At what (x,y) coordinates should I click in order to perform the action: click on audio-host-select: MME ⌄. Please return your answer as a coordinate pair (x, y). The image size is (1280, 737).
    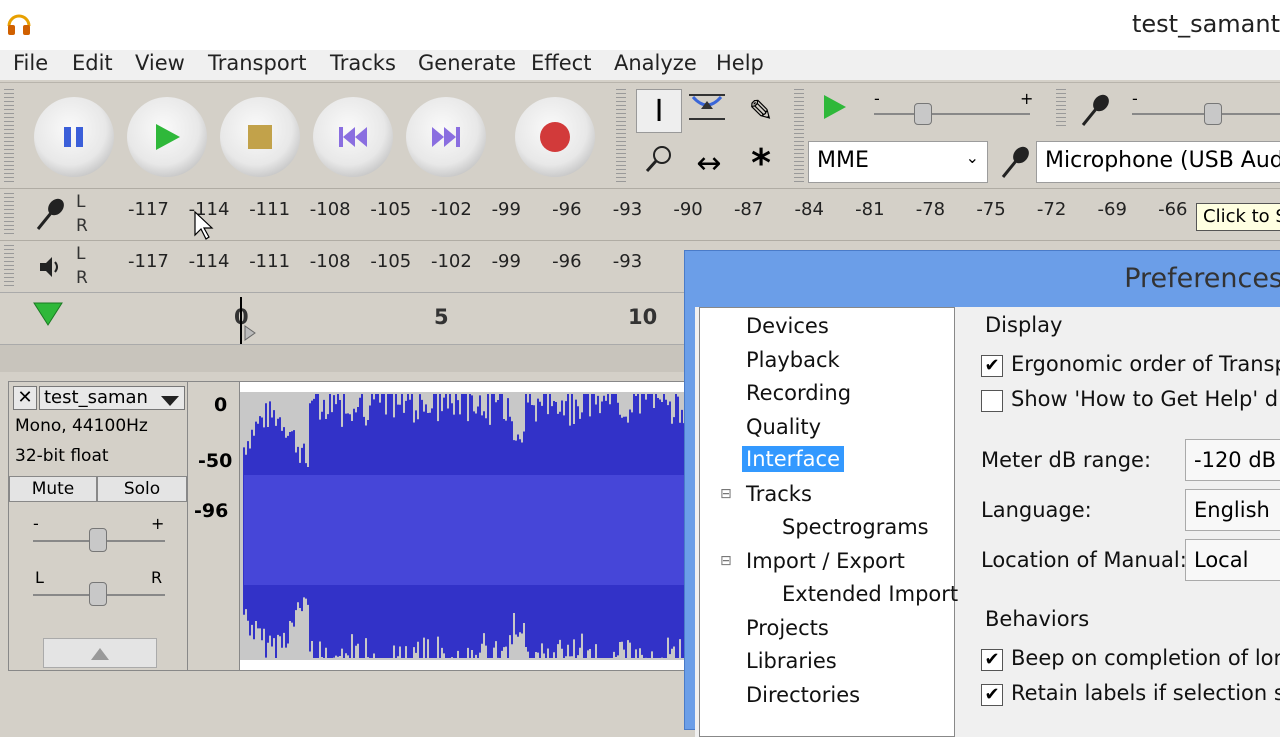
    Looking at the image, I should click on (898, 162).